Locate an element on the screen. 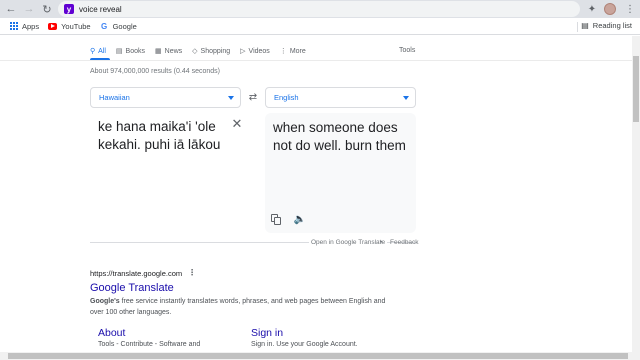  target-language-label: English is located at coordinates (286, 97).